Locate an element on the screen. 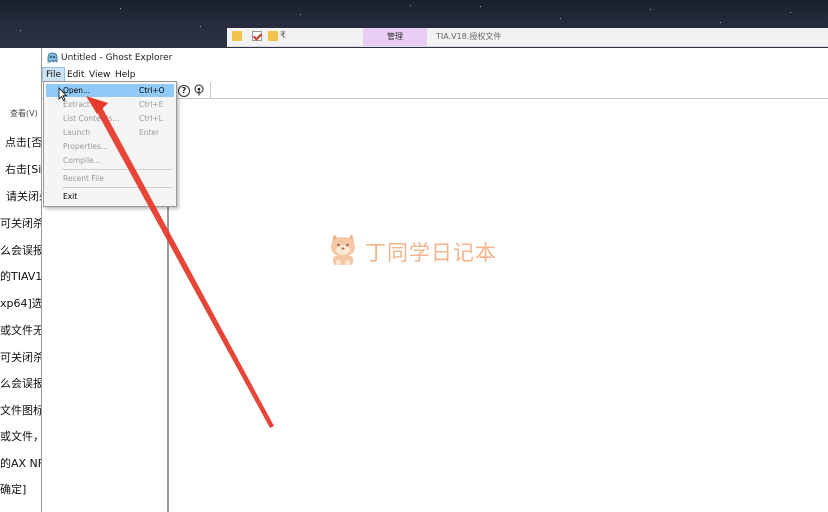 The image size is (828, 512). menu-item-shortcut: Enter is located at coordinates (149, 132).